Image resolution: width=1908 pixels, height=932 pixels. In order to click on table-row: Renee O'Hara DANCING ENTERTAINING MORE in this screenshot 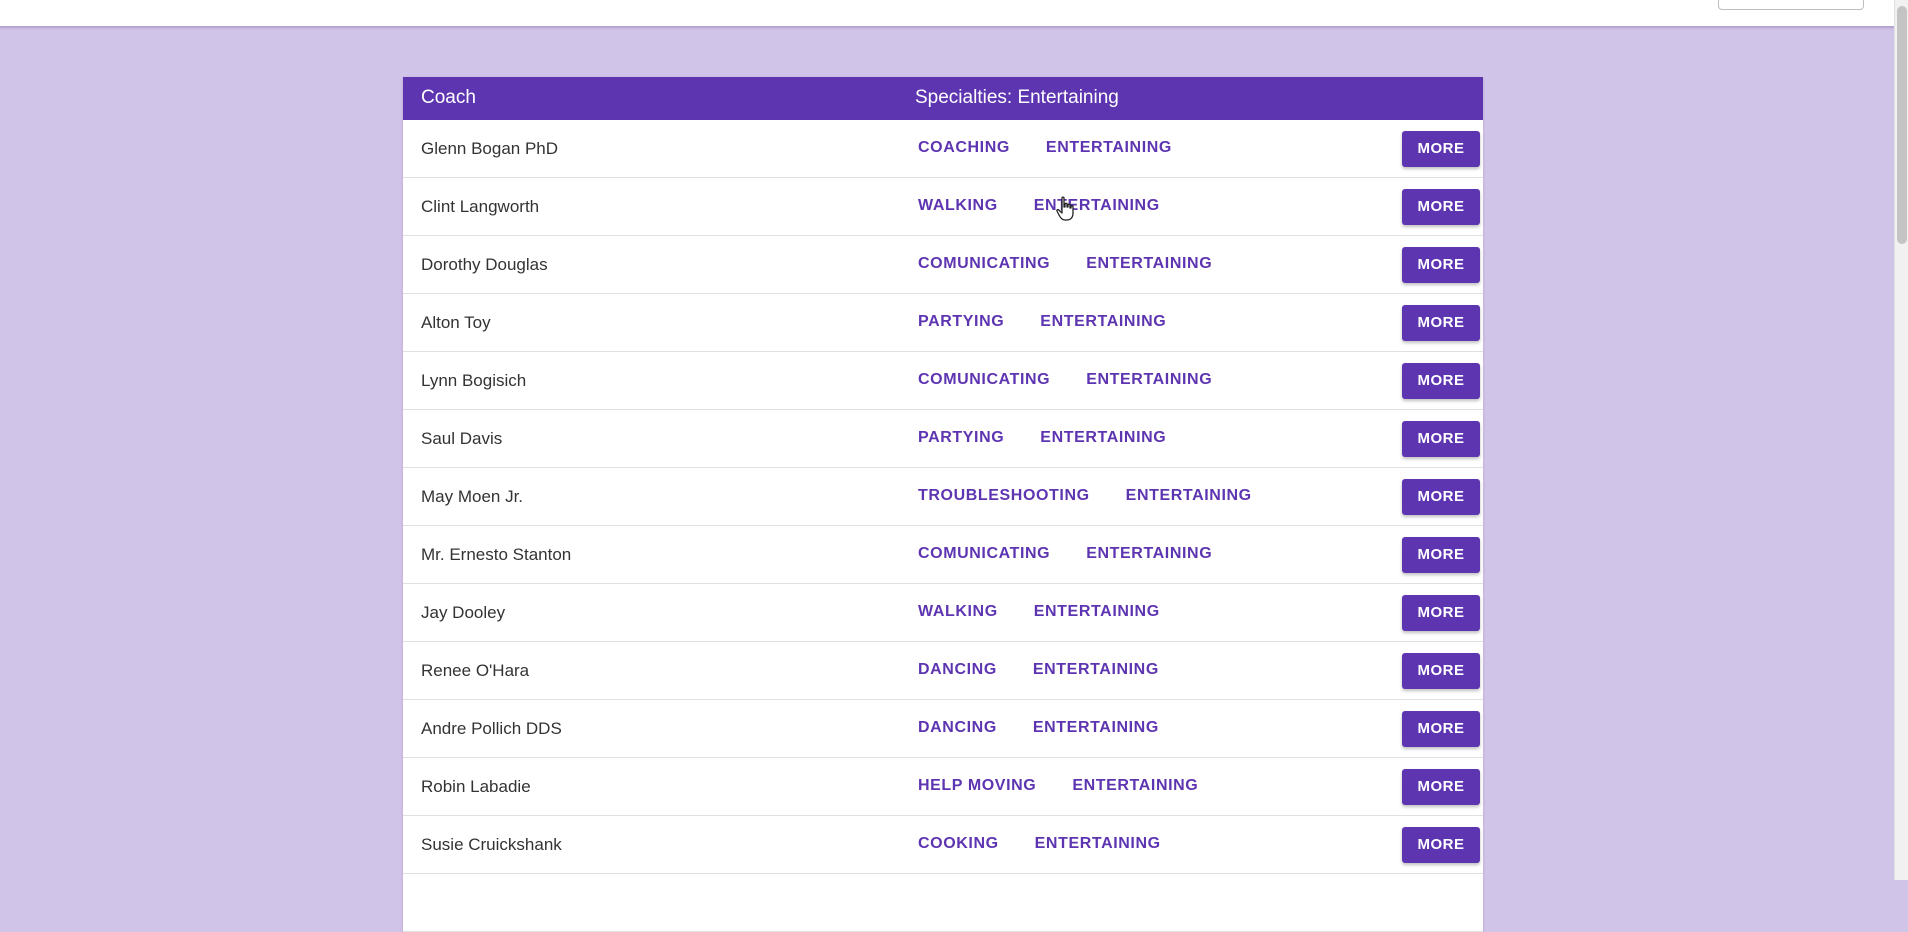, I will do `click(943, 671)`.